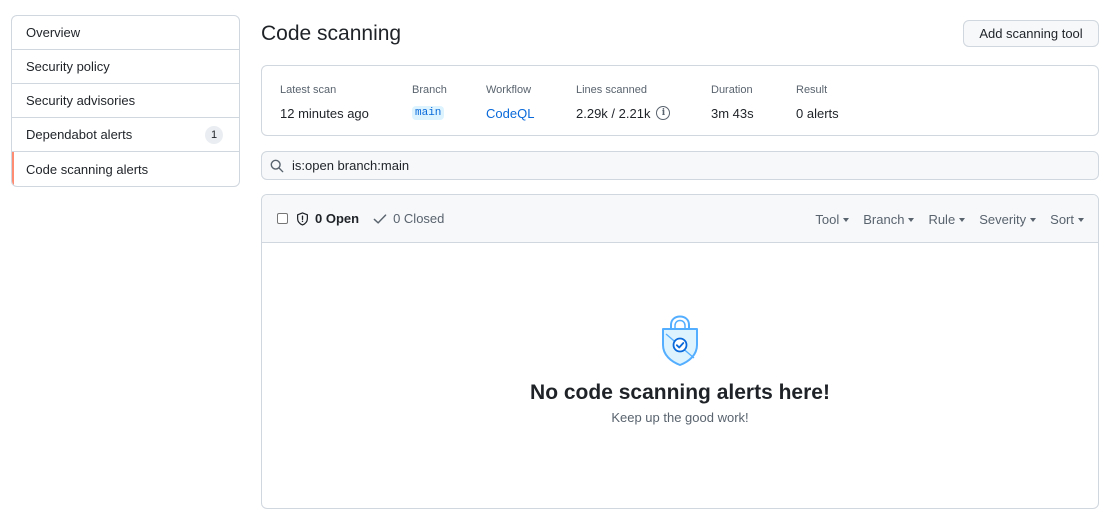  Describe the element at coordinates (337, 218) in the screenshot. I see `open-alerts-label: 0 Open` at that location.